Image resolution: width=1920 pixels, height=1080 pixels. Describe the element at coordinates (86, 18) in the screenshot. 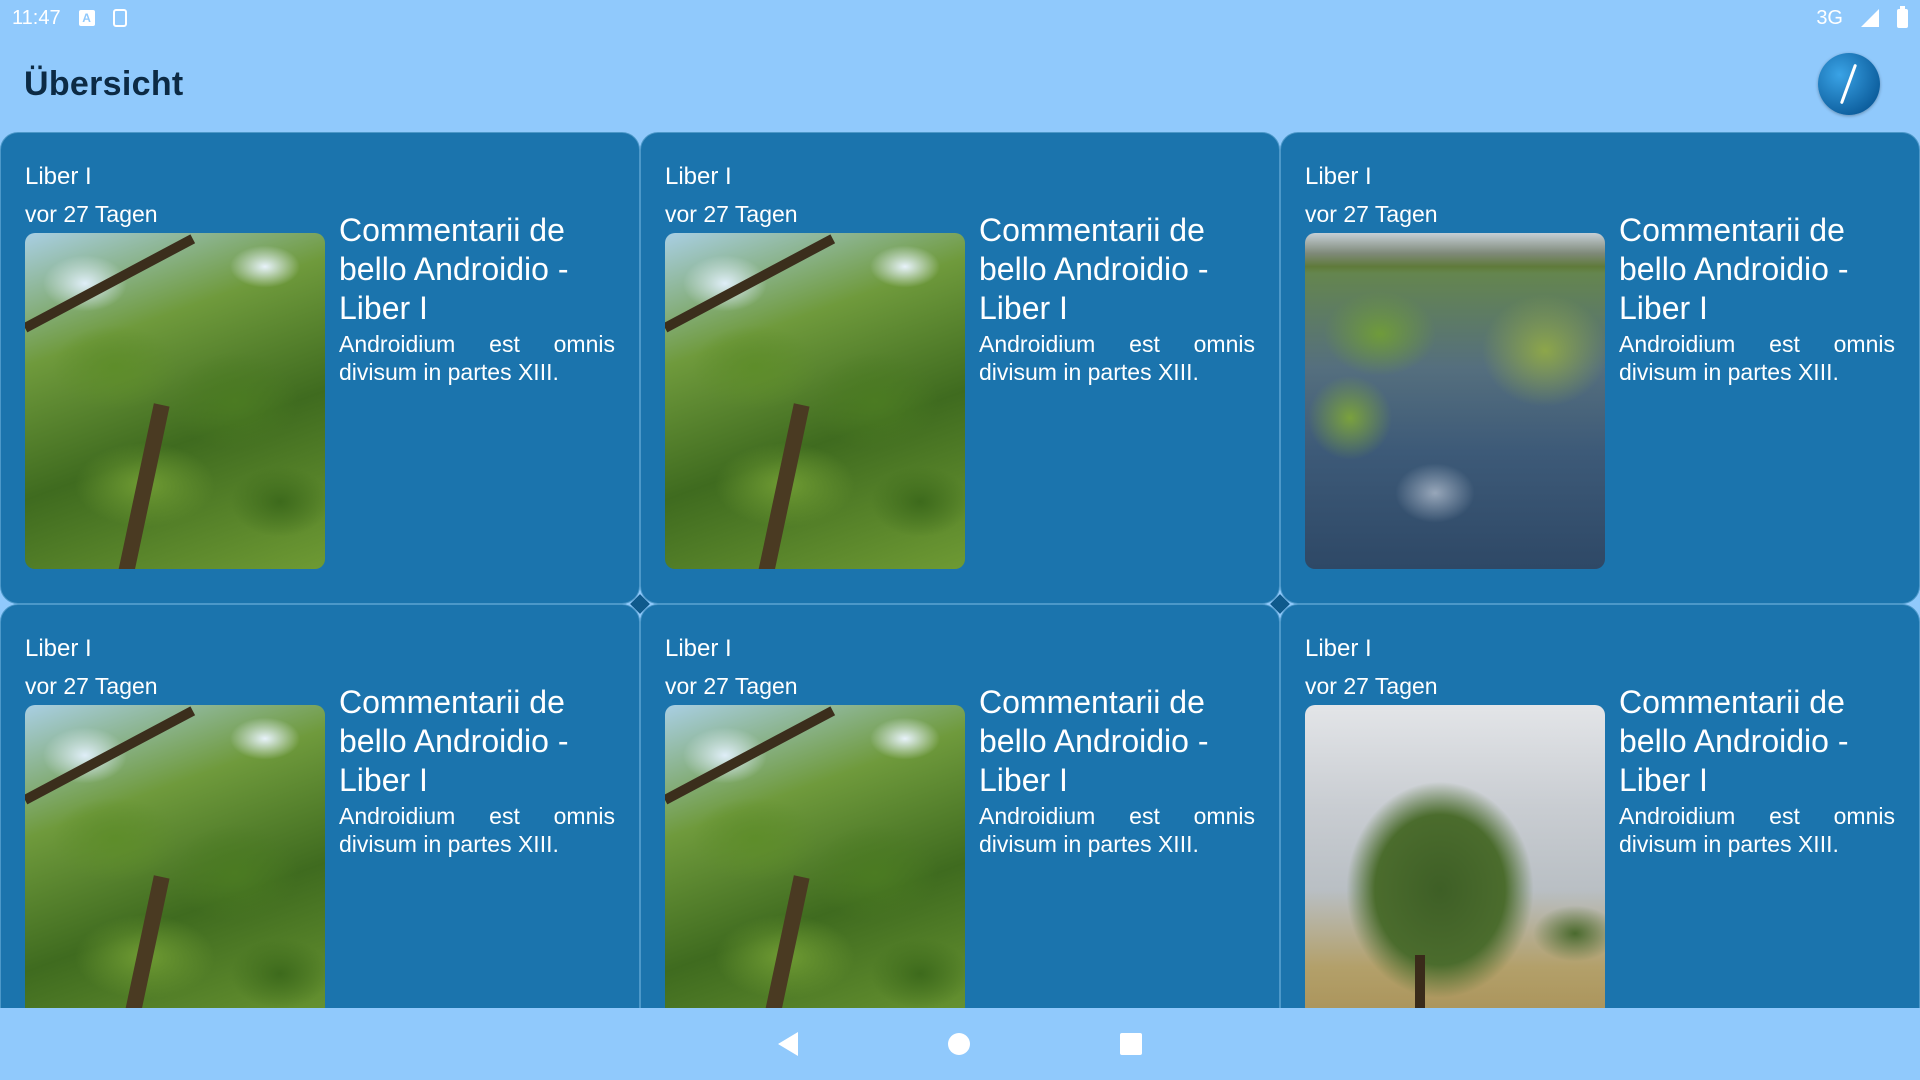

I see `a-notification-icon: A` at that location.